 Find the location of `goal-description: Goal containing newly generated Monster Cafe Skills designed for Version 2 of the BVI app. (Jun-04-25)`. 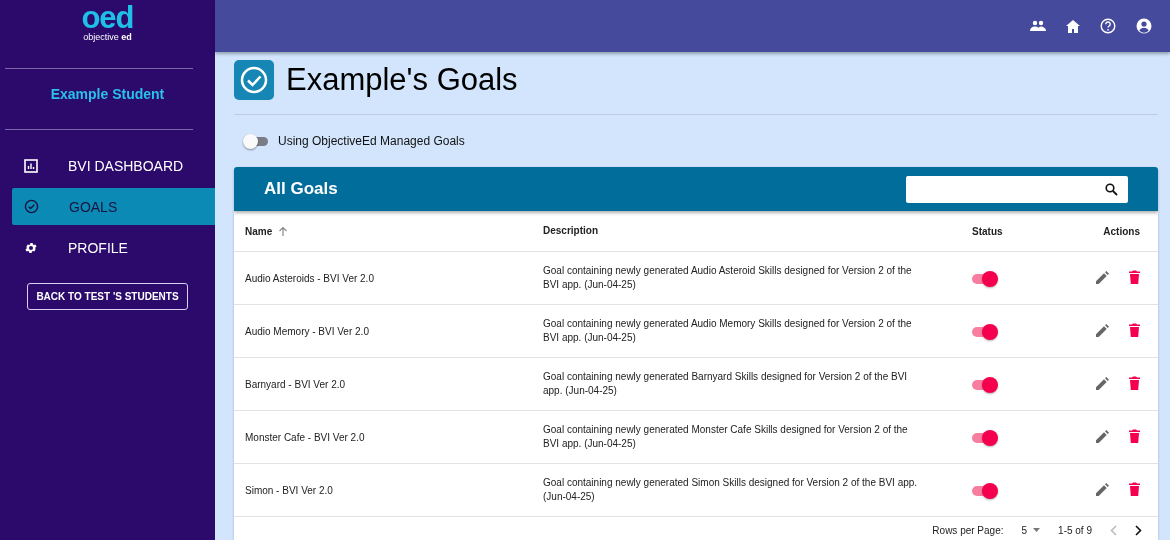

goal-description: Goal containing newly generated Monster Cafe Skills designed for Version 2 of the BVI app. (Jun-04-25) is located at coordinates (725, 436).